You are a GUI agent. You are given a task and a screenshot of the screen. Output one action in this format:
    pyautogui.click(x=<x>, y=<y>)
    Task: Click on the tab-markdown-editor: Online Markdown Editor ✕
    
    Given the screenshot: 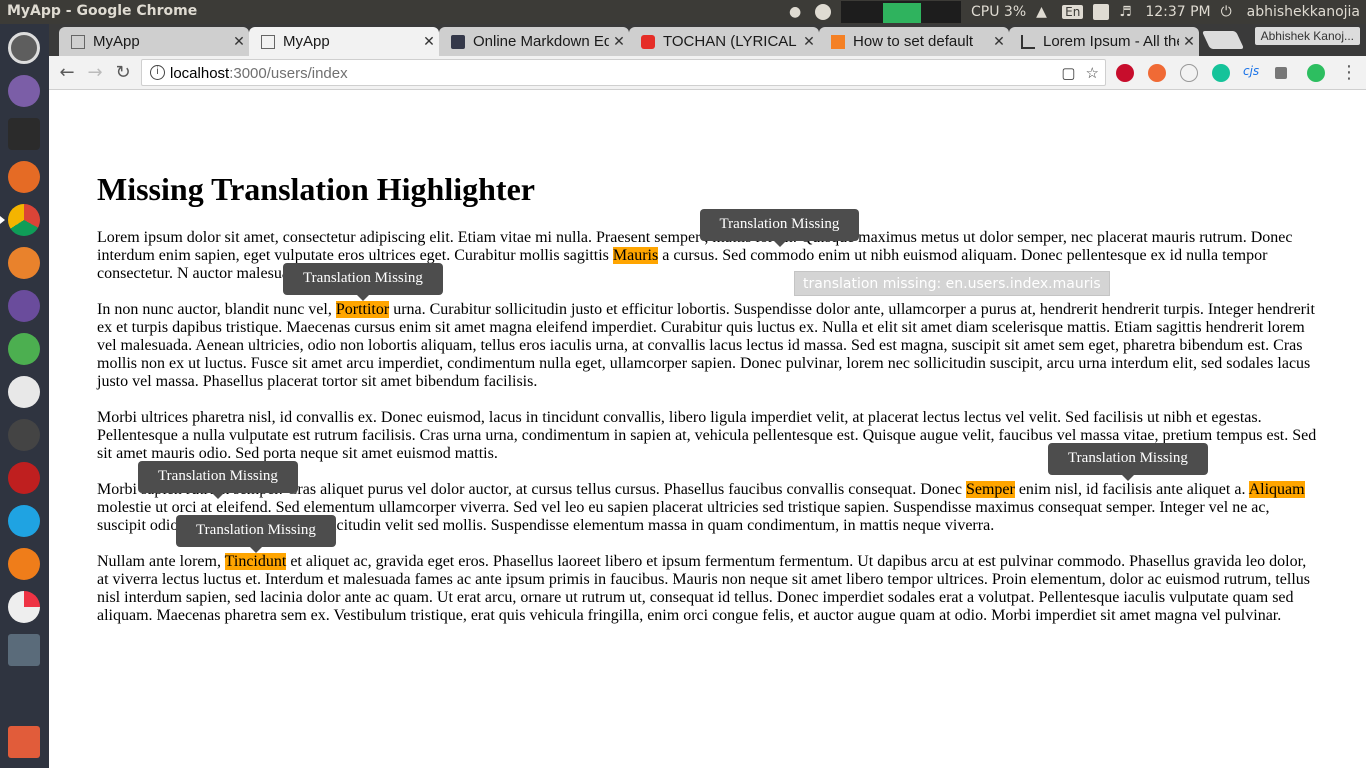 What is the action you would take?
    pyautogui.click(x=534, y=41)
    